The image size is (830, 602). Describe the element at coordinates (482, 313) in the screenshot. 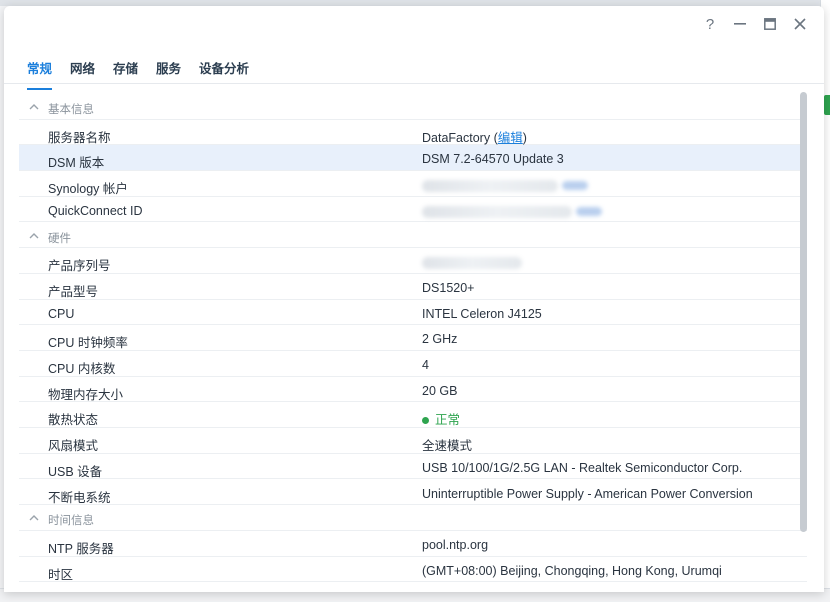

I see `row-value: INTEL Celeron J4125` at that location.